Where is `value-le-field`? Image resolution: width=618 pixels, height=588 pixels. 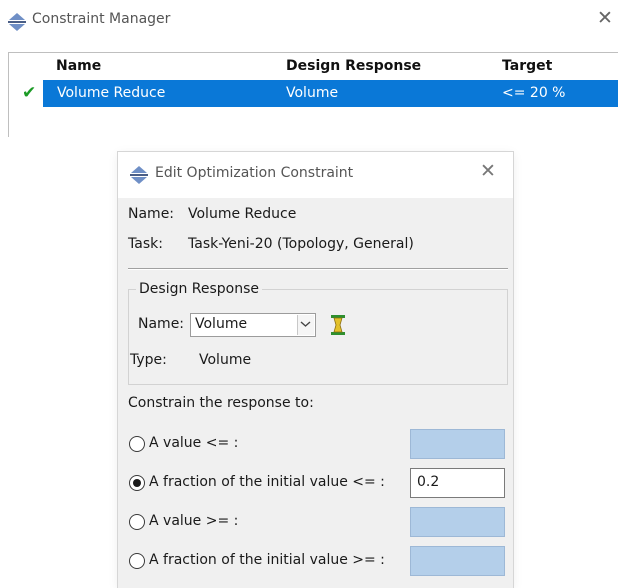 value-le-field is located at coordinates (457, 444).